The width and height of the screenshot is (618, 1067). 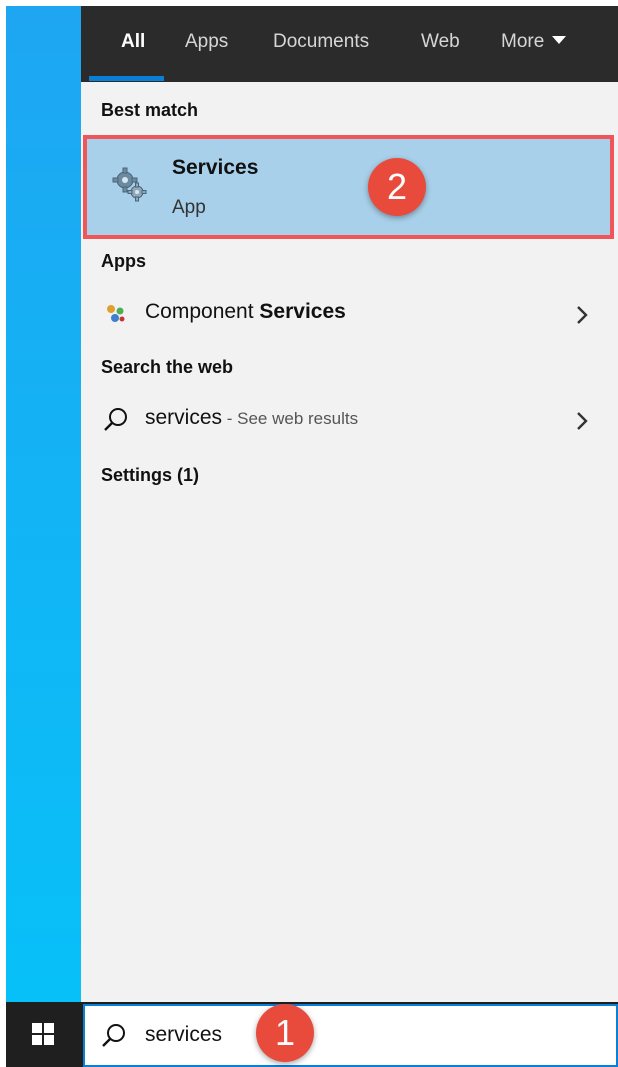 What do you see at coordinates (440, 44) in the screenshot?
I see `tab-web: Web` at bounding box center [440, 44].